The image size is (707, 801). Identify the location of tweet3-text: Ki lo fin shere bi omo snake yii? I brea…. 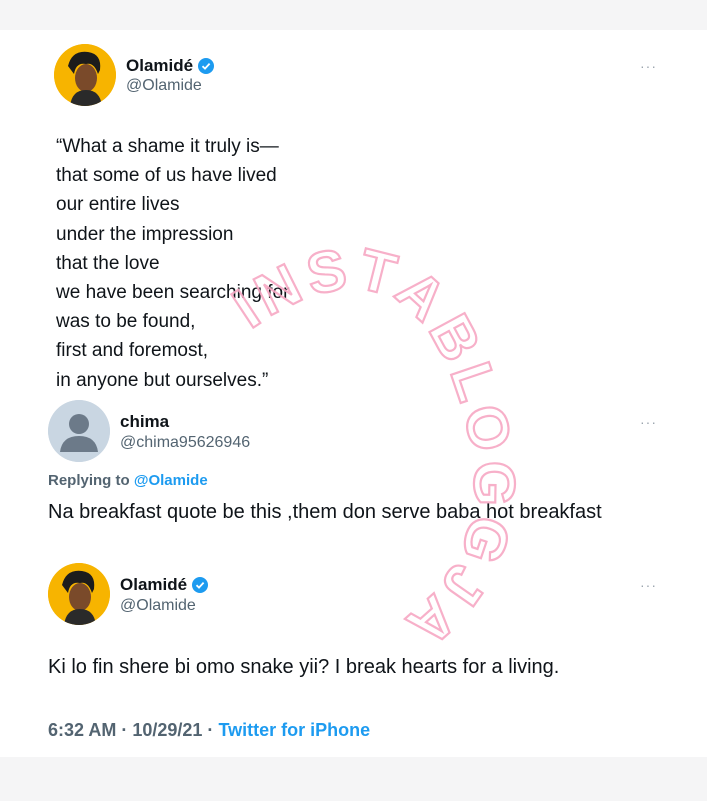
(304, 667).